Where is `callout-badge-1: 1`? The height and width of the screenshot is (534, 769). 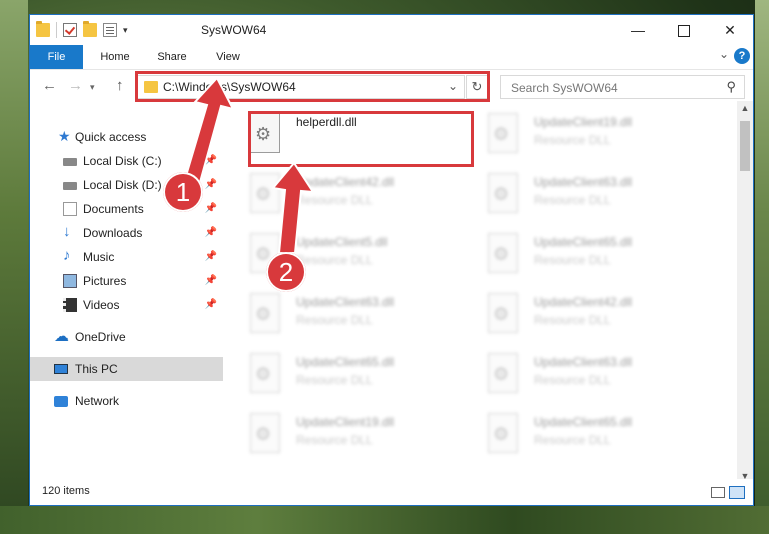 callout-badge-1: 1 is located at coordinates (183, 192).